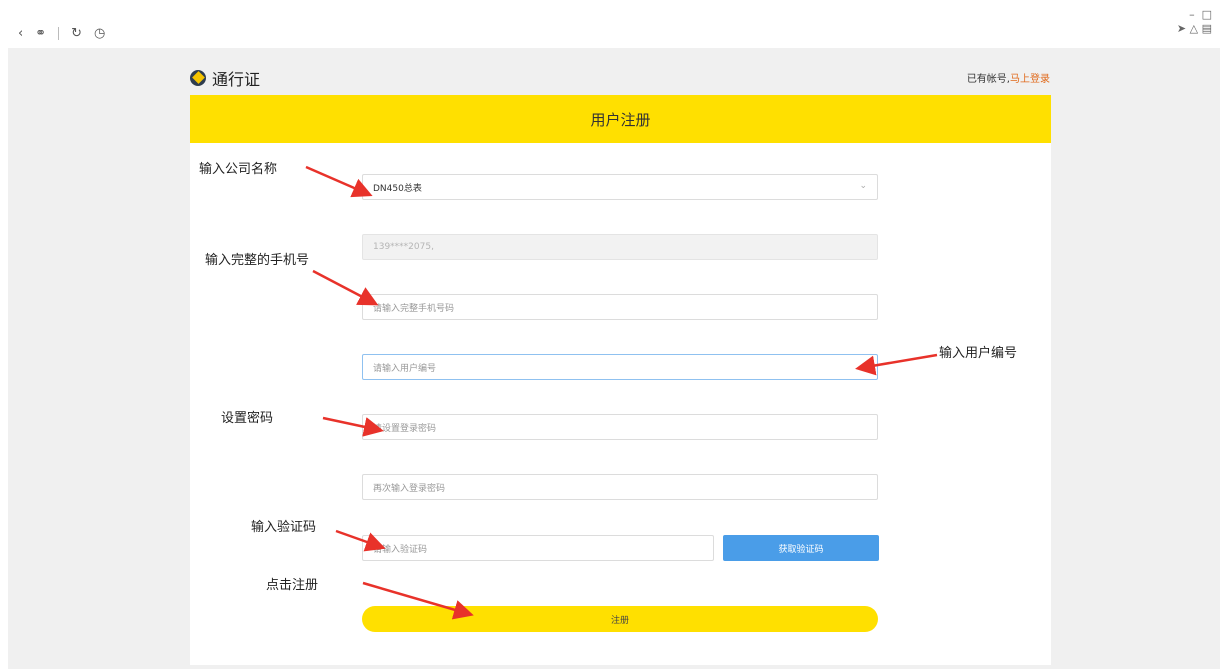 This screenshot has height=669, width=1222. What do you see at coordinates (620, 247) in the screenshot?
I see `phone-masked-field: 139****2075,` at bounding box center [620, 247].